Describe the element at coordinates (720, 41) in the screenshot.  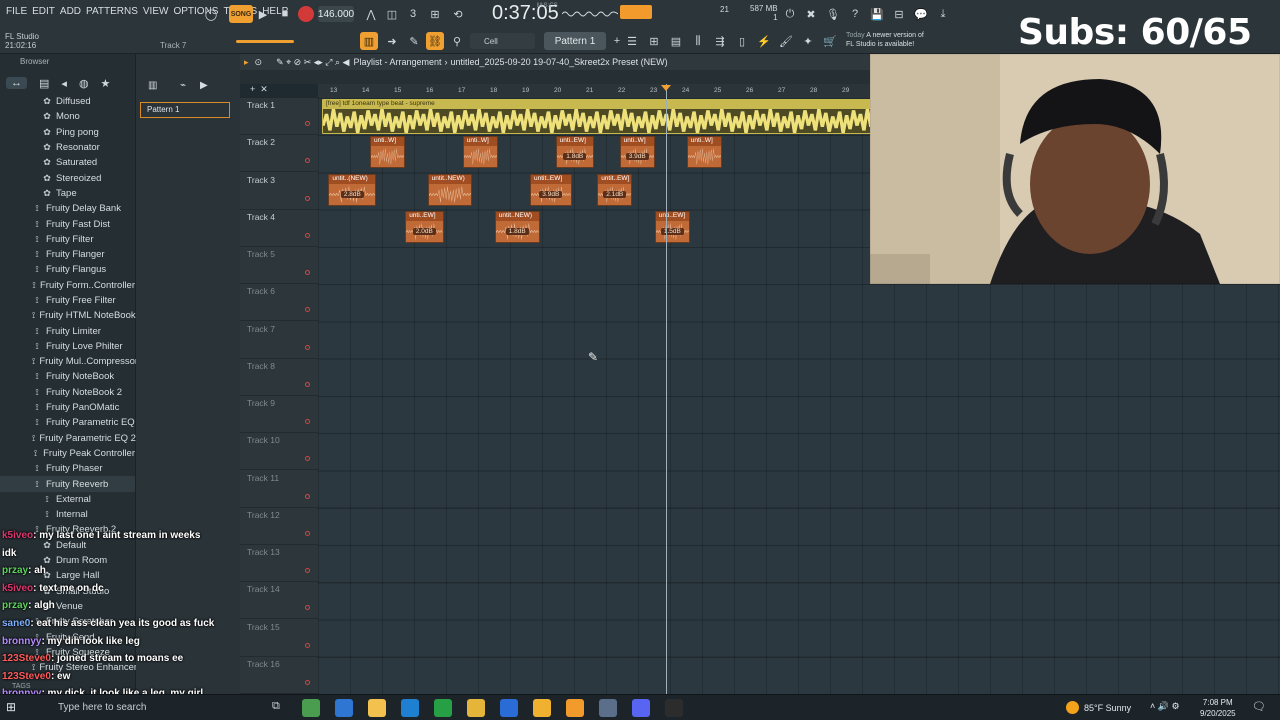
I see `routing-icon: ⇶` at that location.